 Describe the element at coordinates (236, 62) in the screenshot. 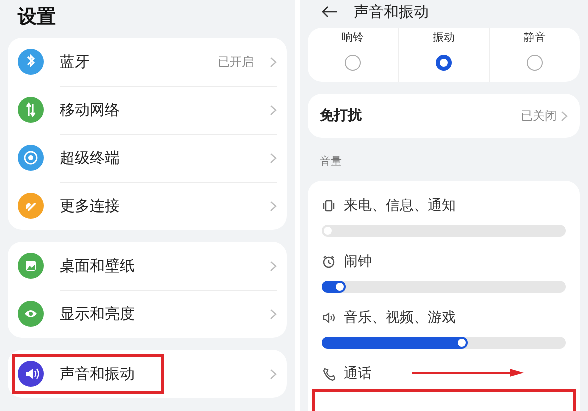

I see `status-text: 已开启` at that location.